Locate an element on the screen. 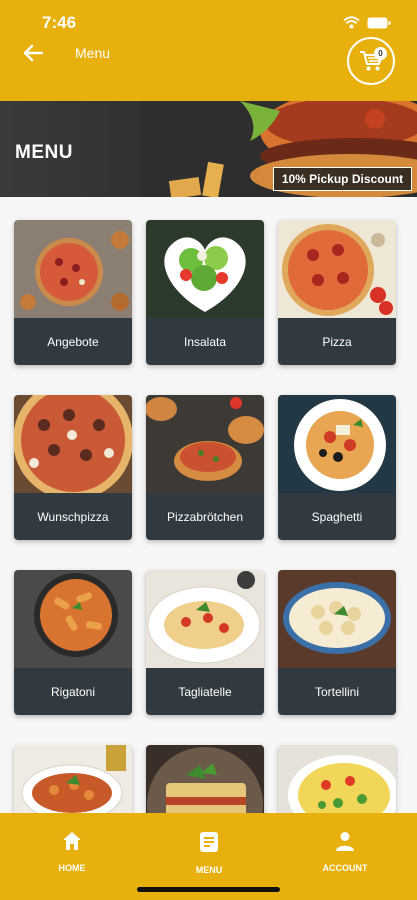  rigatoni-image is located at coordinates (73, 619).